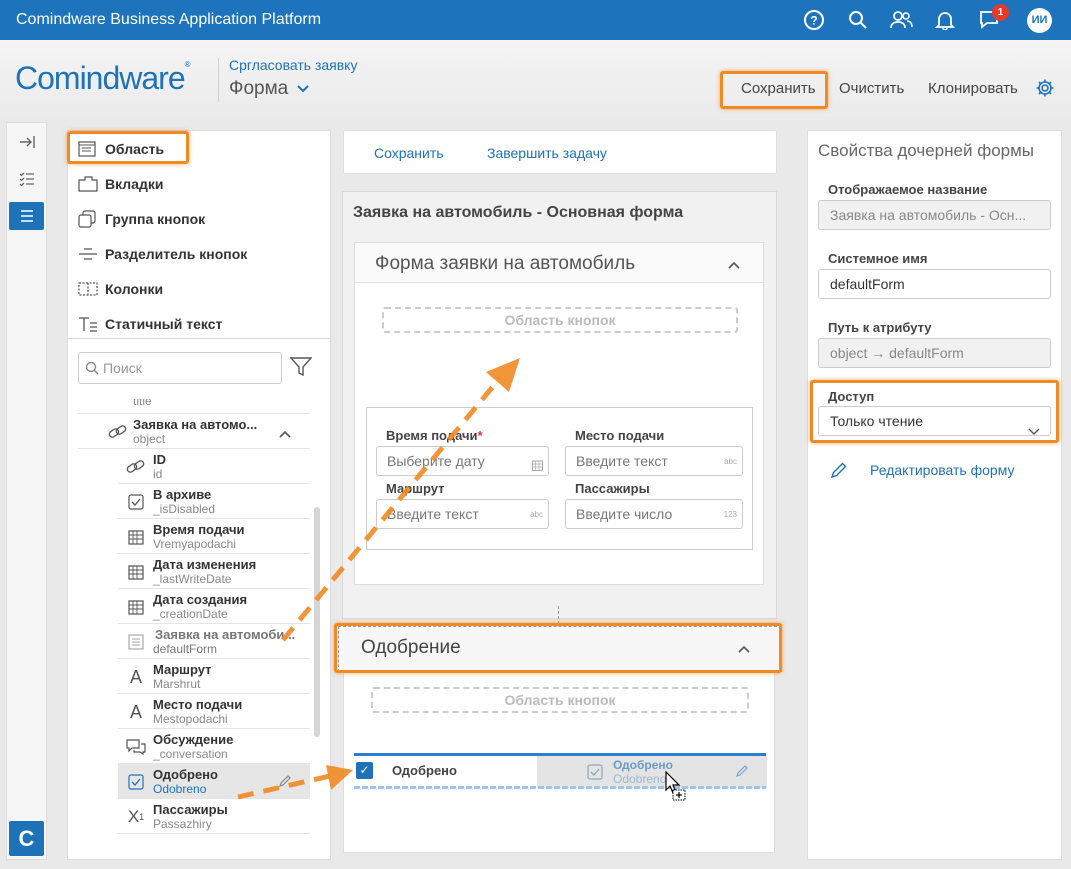 This screenshot has height=869, width=1071. I want to click on tree-item-label: Маршрут, so click(182, 669).